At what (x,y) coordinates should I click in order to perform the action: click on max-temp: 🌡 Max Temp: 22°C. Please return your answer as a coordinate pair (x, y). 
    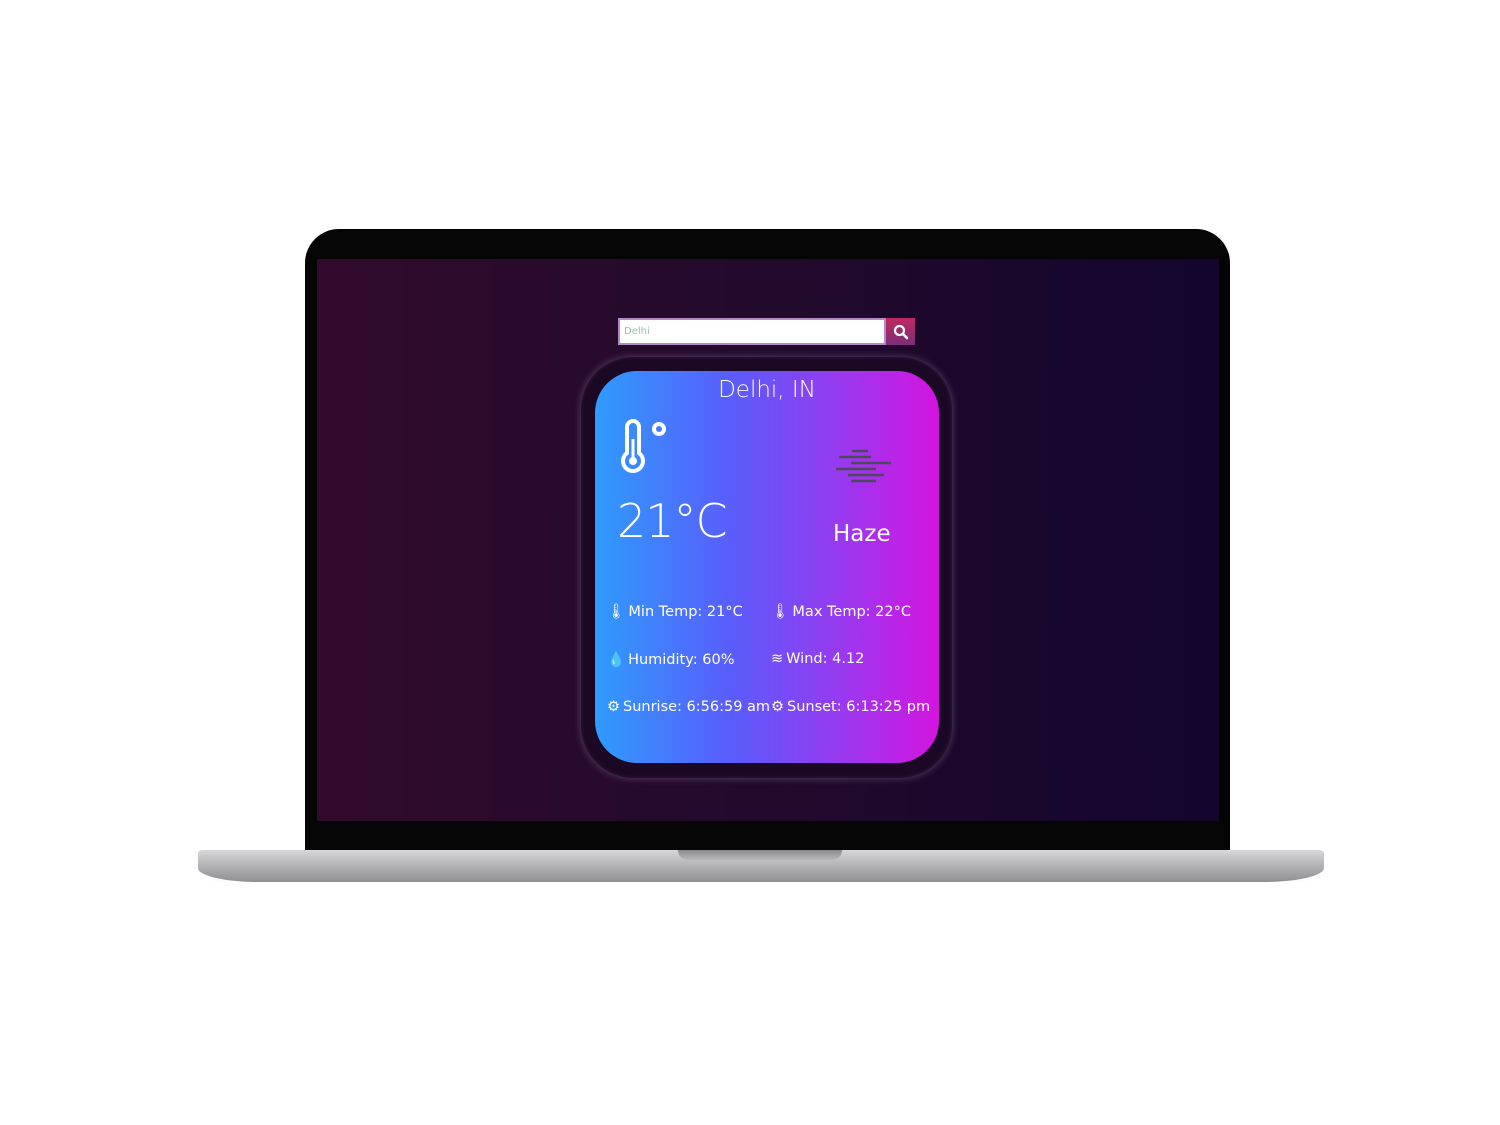
    Looking at the image, I should click on (841, 612).